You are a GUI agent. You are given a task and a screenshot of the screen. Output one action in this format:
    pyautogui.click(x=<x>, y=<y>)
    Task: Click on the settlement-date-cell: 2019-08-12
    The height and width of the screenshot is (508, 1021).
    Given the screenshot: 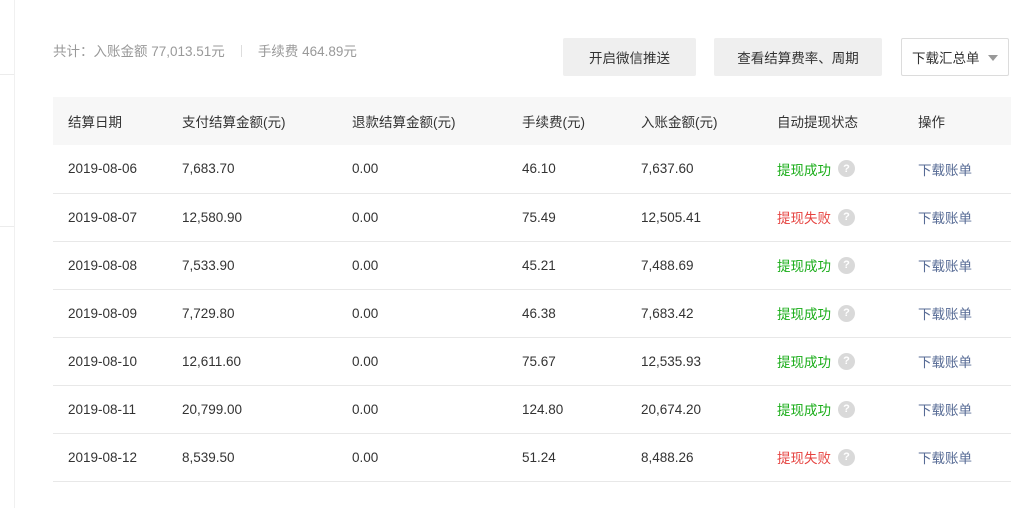 What is the action you would take?
    pyautogui.click(x=103, y=457)
    